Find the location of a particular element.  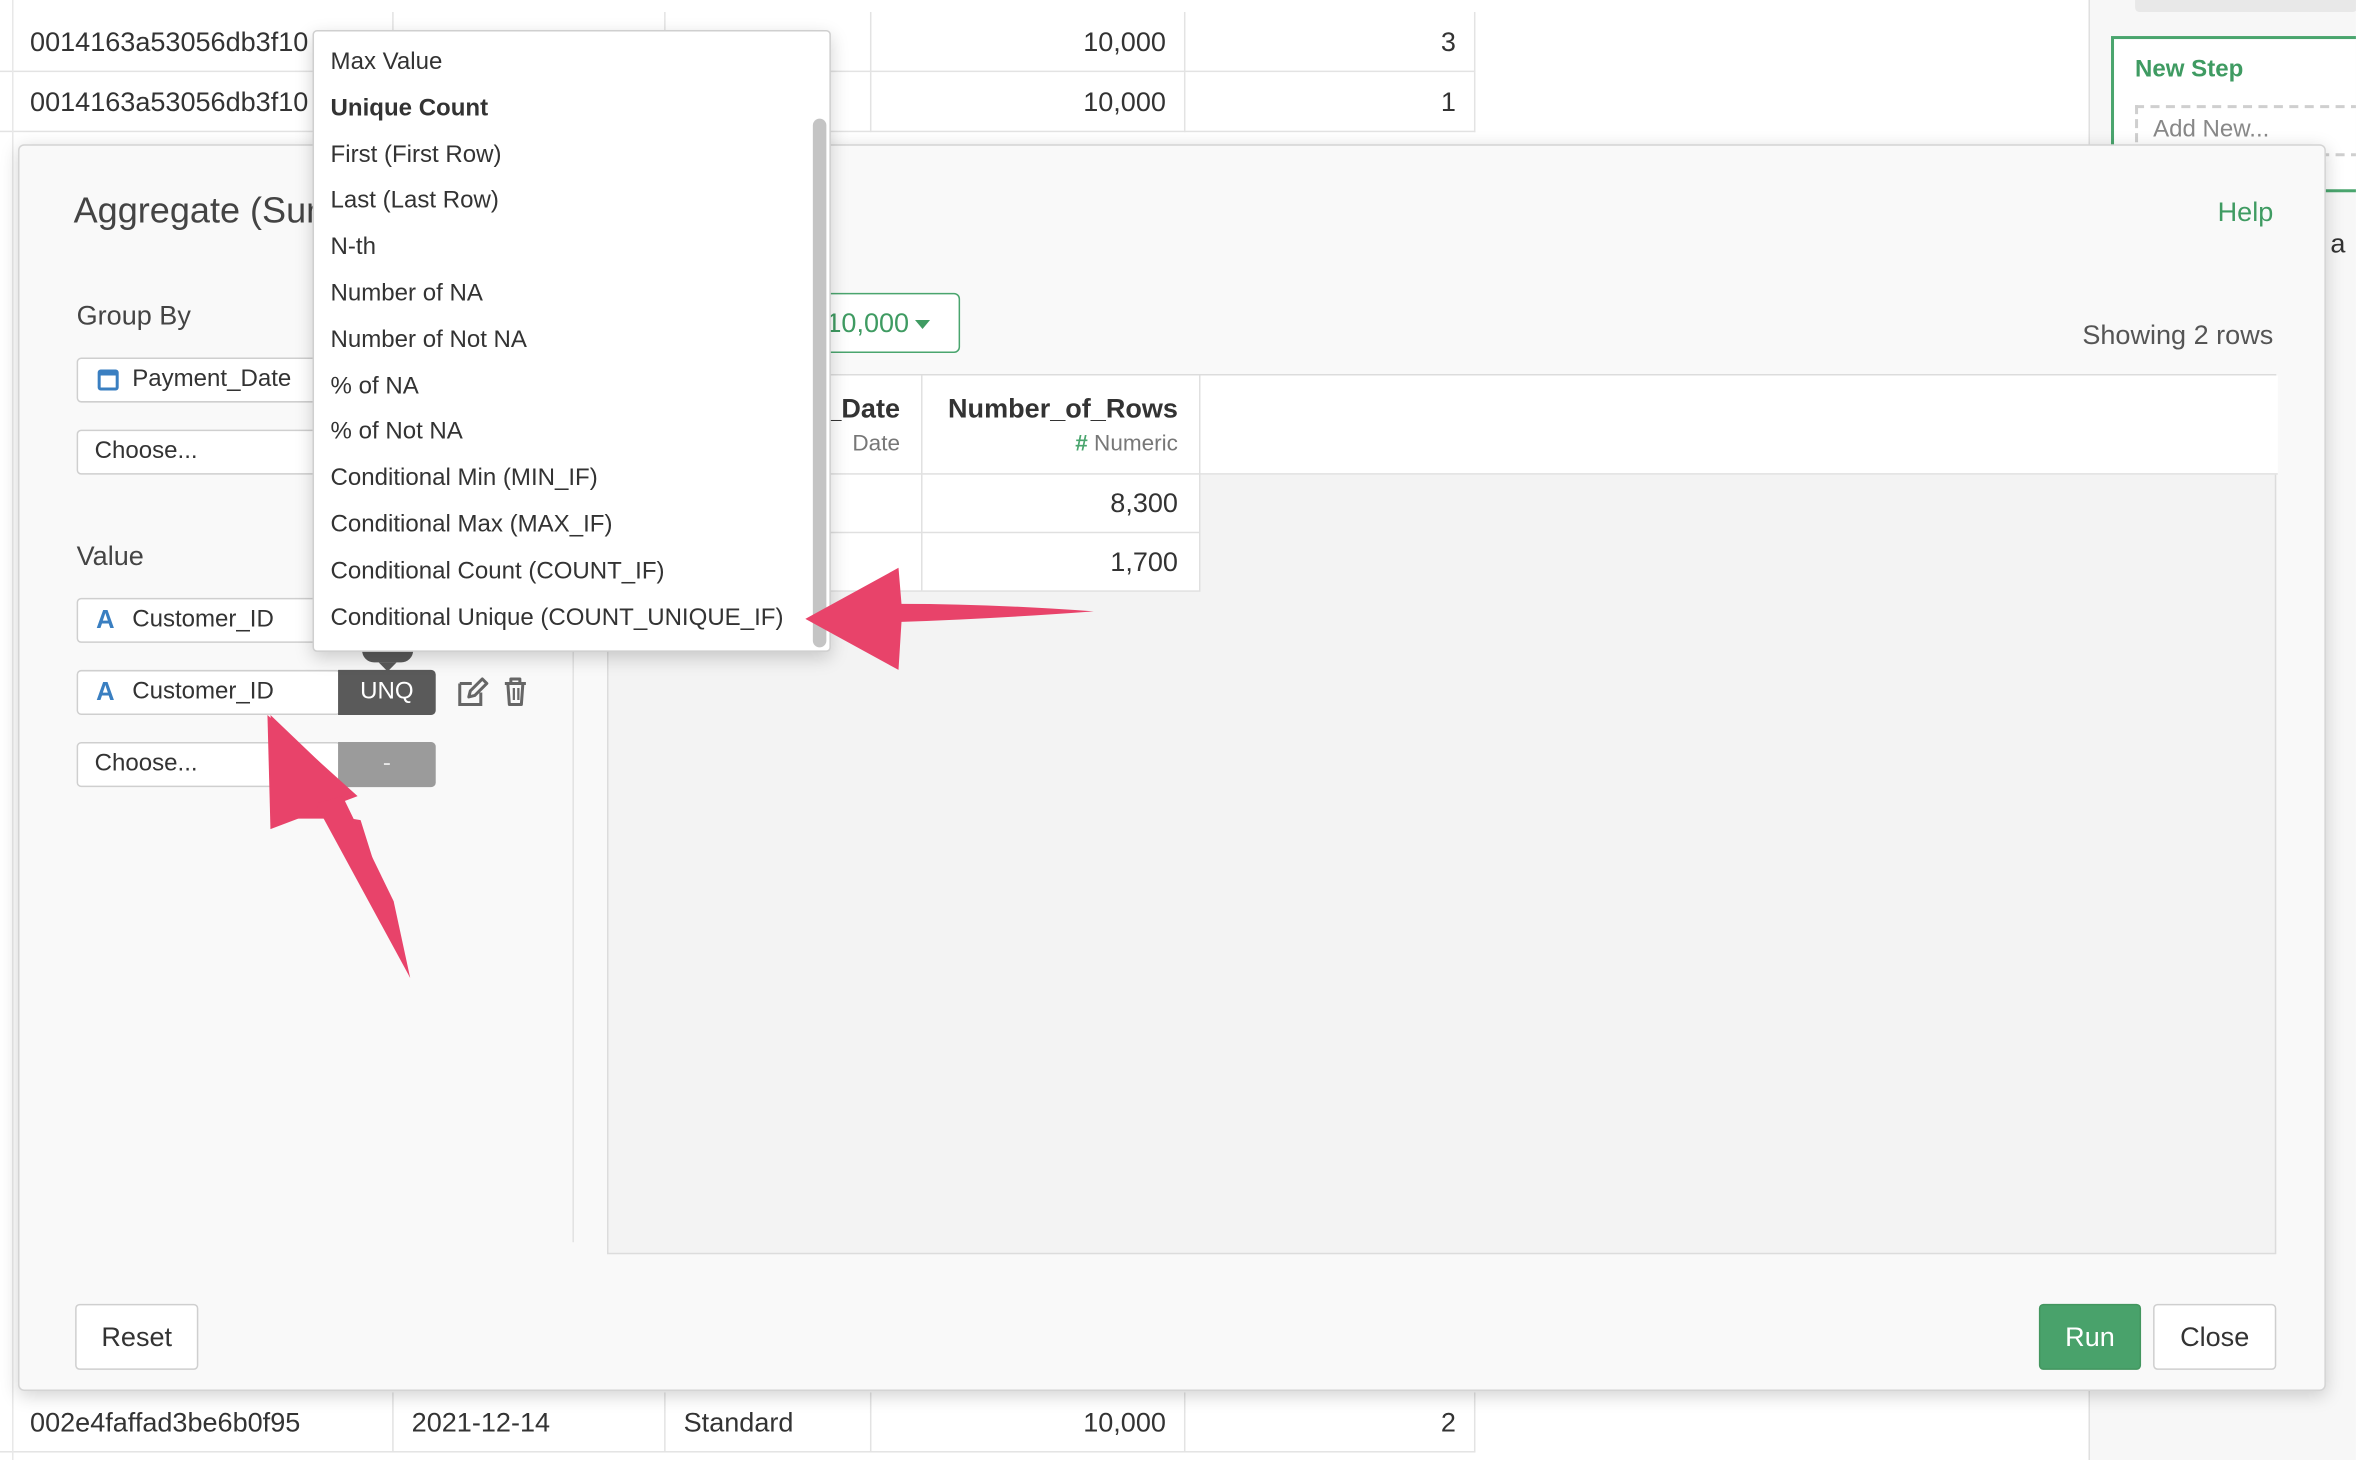

dropdown-item: Number of Not NA is located at coordinates (563, 341).